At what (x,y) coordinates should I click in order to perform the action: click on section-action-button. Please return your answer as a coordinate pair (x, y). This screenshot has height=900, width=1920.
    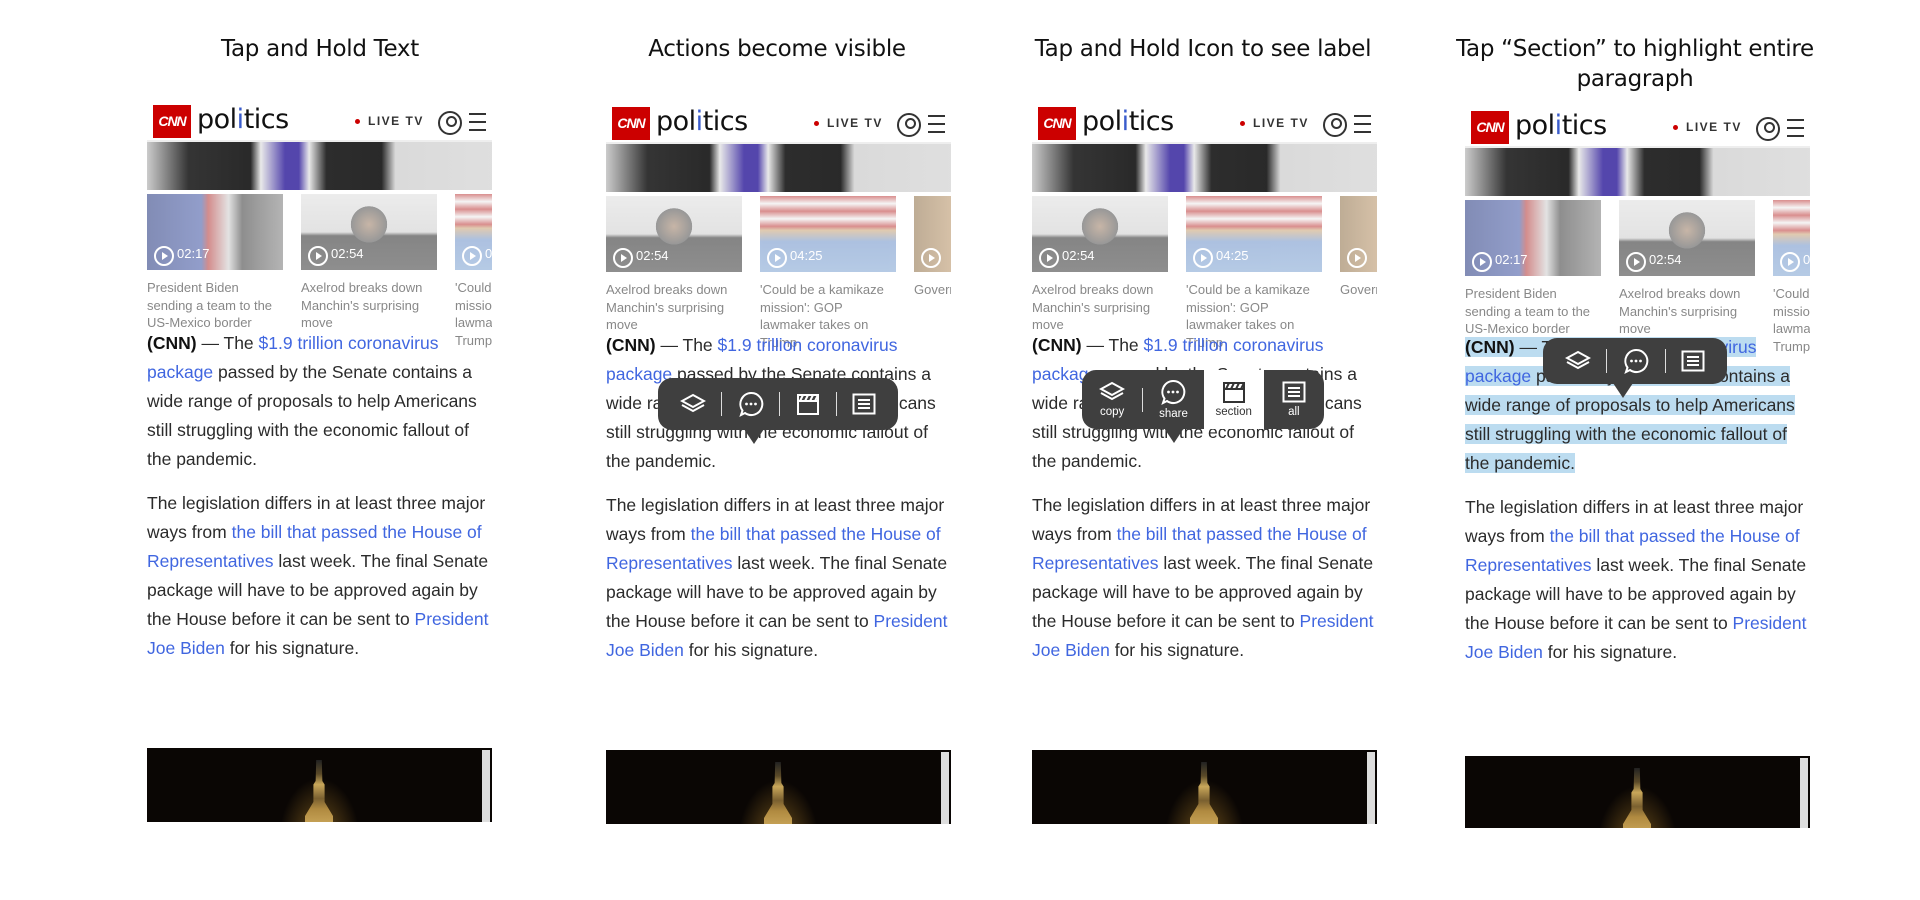
    Looking at the image, I should click on (808, 404).